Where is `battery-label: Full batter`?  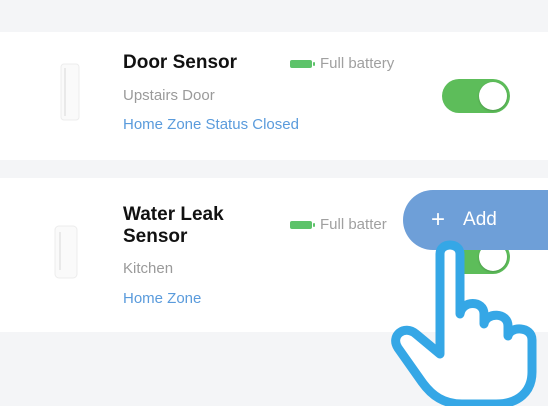
battery-label: Full batter is located at coordinates (353, 224).